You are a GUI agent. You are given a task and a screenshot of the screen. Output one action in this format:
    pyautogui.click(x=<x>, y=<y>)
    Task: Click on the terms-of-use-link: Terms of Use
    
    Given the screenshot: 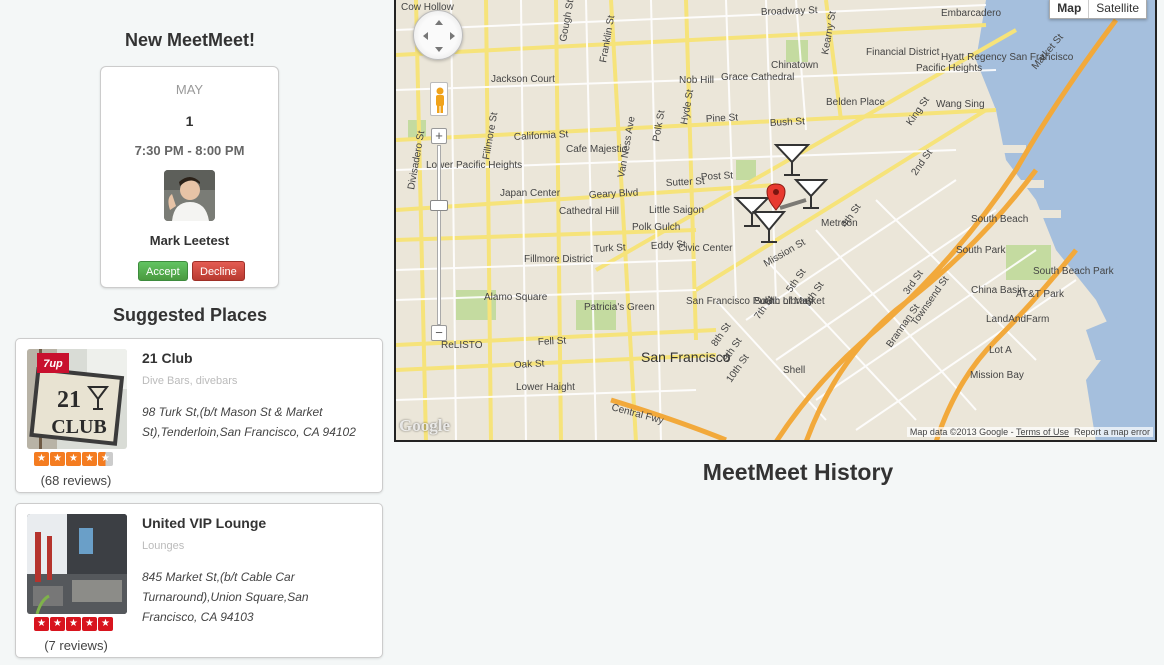 What is the action you would take?
    pyautogui.click(x=1042, y=432)
    